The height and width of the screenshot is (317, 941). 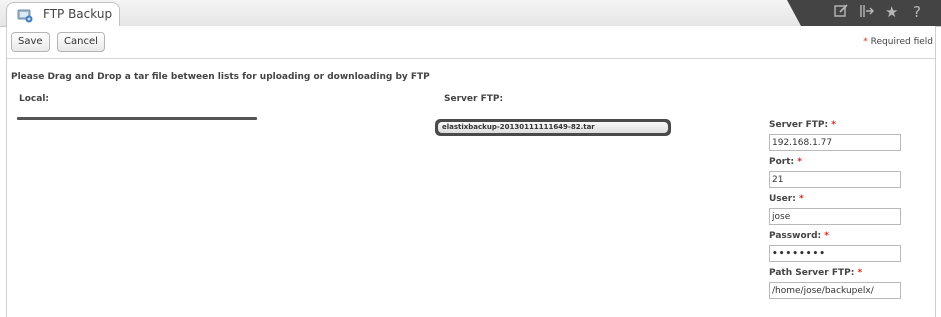 I want to click on local-label: Local:, so click(x=34, y=99).